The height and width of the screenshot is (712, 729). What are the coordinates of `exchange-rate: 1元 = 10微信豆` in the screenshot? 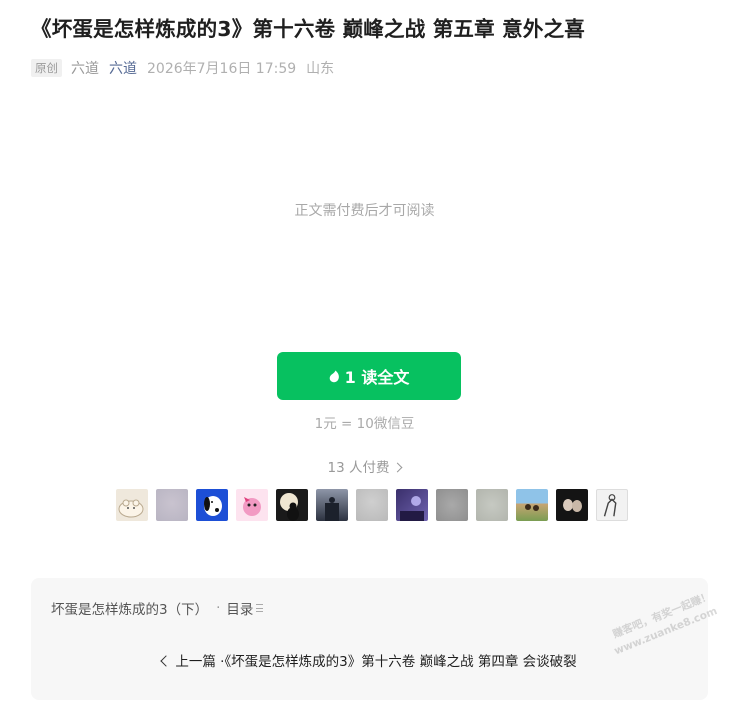 It's located at (364, 424).